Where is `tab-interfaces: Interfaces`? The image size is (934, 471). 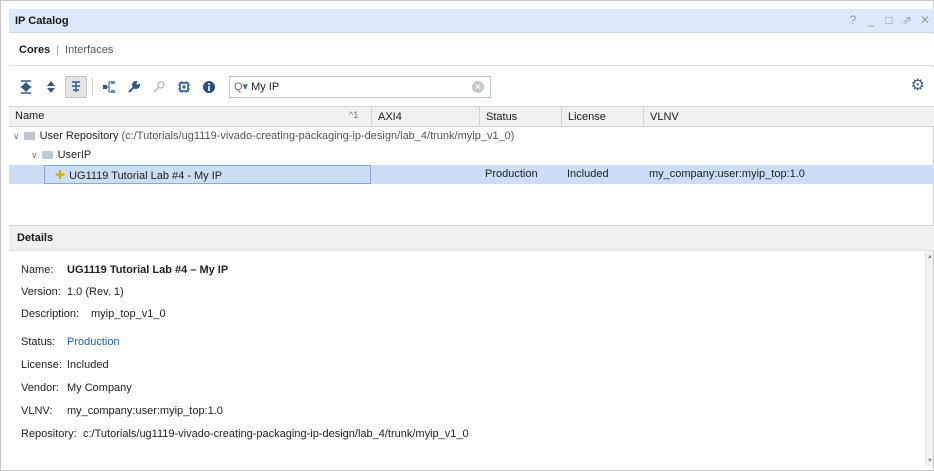 tab-interfaces: Interfaces is located at coordinates (89, 50).